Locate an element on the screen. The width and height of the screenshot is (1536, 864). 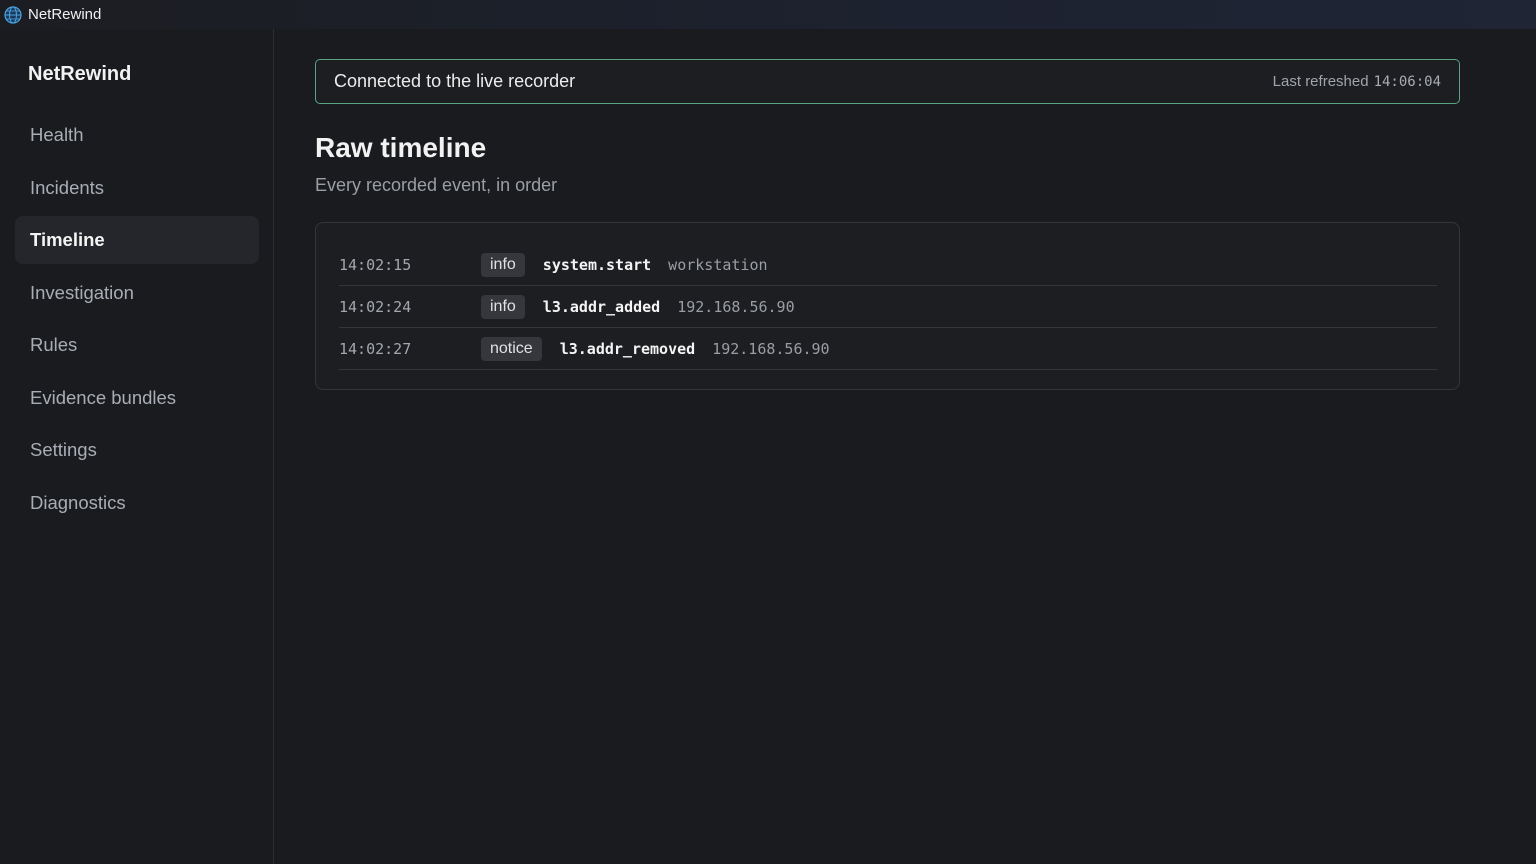
connection-status-text: Connected to the live recorder is located at coordinates (455, 81).